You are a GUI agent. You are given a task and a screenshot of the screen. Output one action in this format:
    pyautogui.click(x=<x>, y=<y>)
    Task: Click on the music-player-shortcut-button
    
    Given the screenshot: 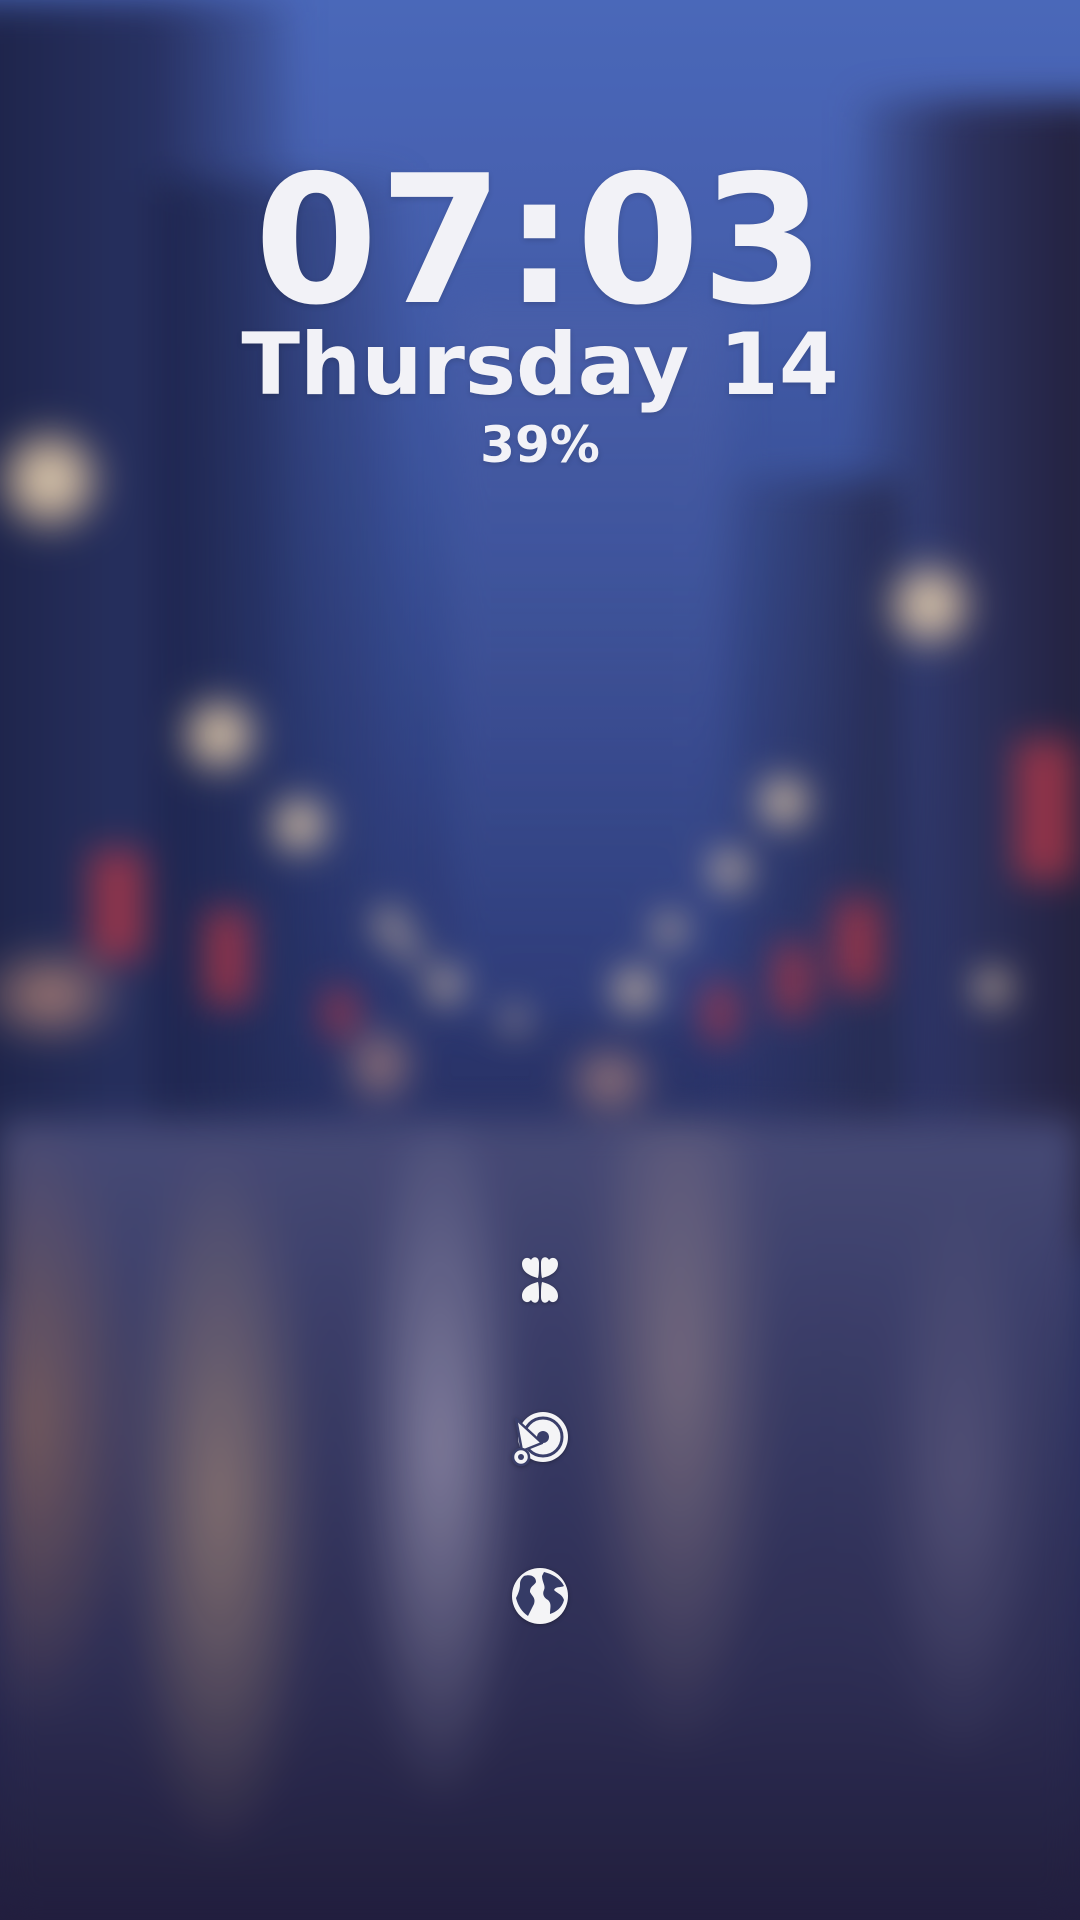 What is the action you would take?
    pyautogui.click(x=540, y=1439)
    